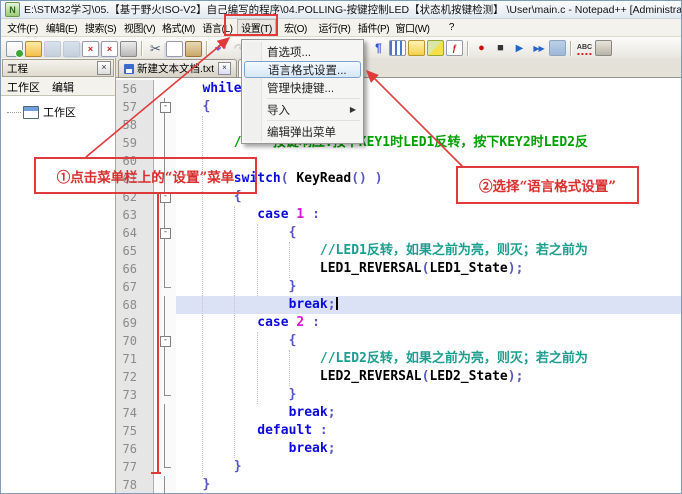  What do you see at coordinates (15, 49) in the screenshot?
I see `new-file-icon` at bounding box center [15, 49].